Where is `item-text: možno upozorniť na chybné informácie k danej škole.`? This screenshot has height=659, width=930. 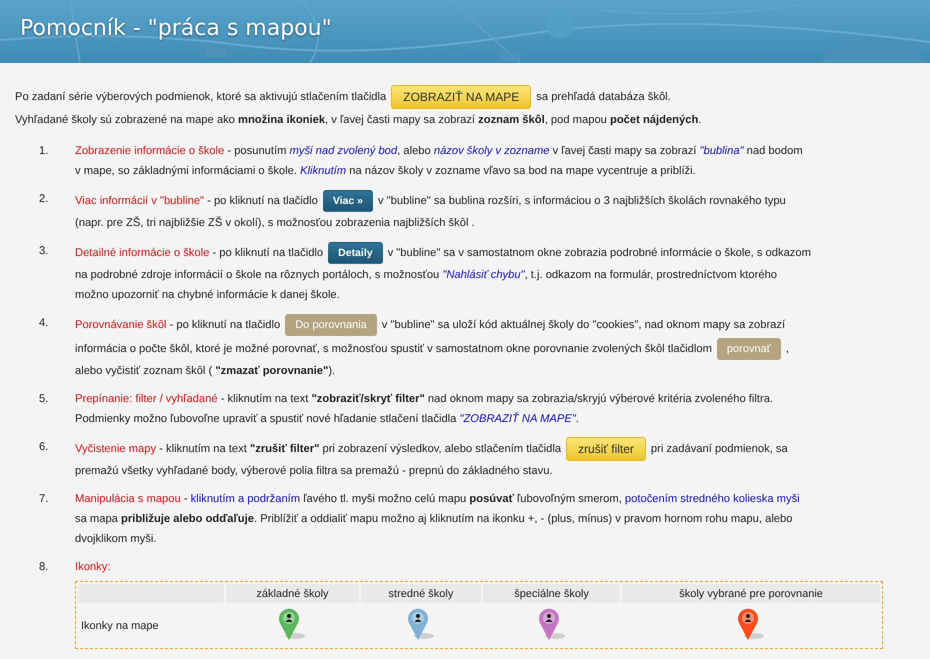 item-text: možno upozorniť na chybné informácie k danej škole. is located at coordinates (207, 295).